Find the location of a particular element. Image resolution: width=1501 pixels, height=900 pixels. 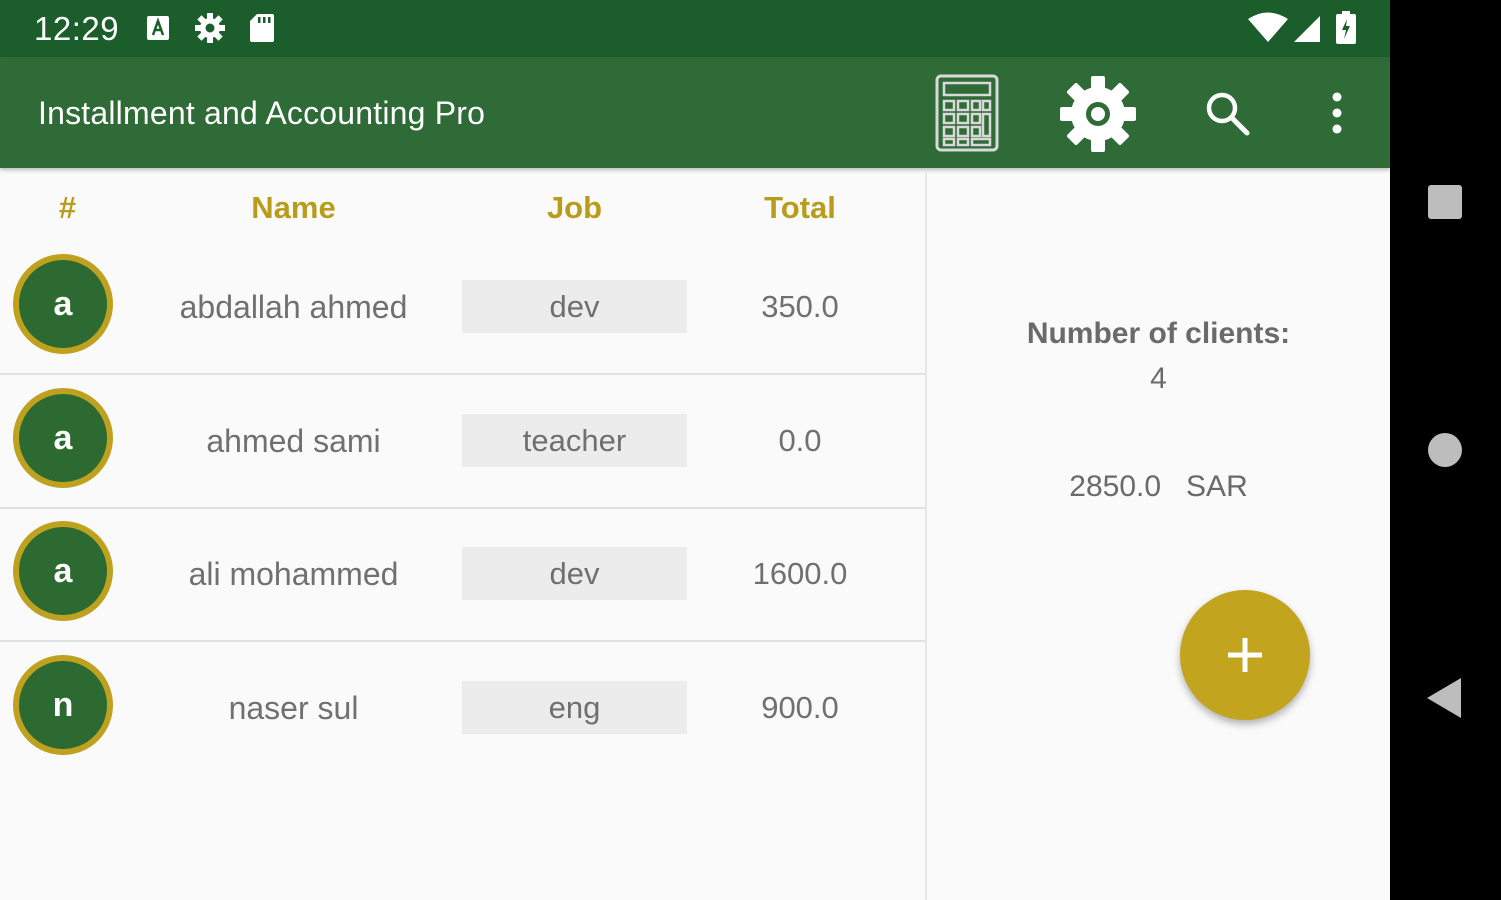

total-amount-row: 2850.0 SAR is located at coordinates (1158, 487).